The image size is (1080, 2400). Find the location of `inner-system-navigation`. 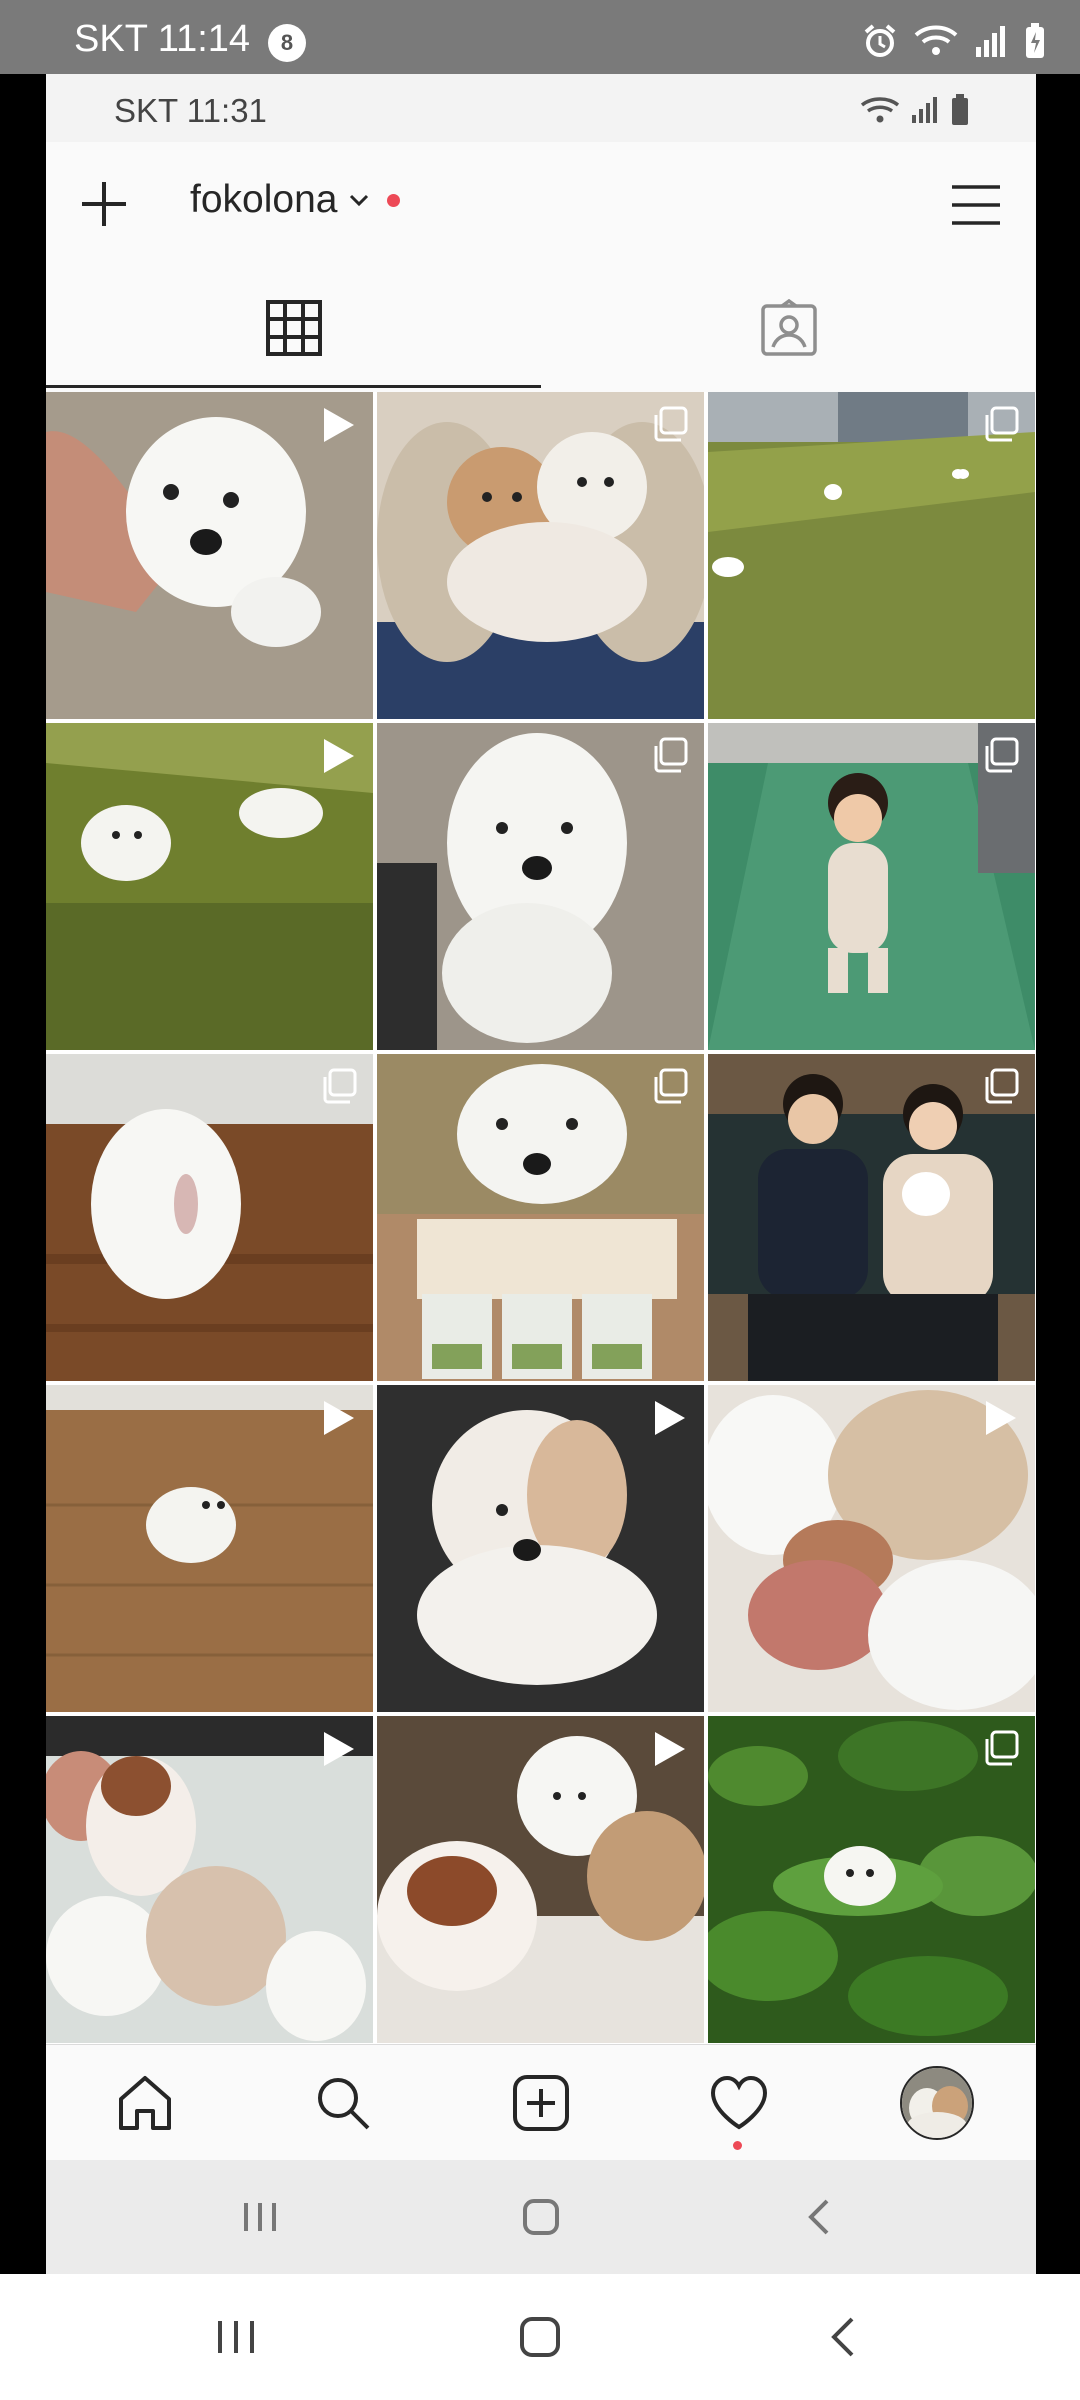

inner-system-navigation is located at coordinates (541, 2217).